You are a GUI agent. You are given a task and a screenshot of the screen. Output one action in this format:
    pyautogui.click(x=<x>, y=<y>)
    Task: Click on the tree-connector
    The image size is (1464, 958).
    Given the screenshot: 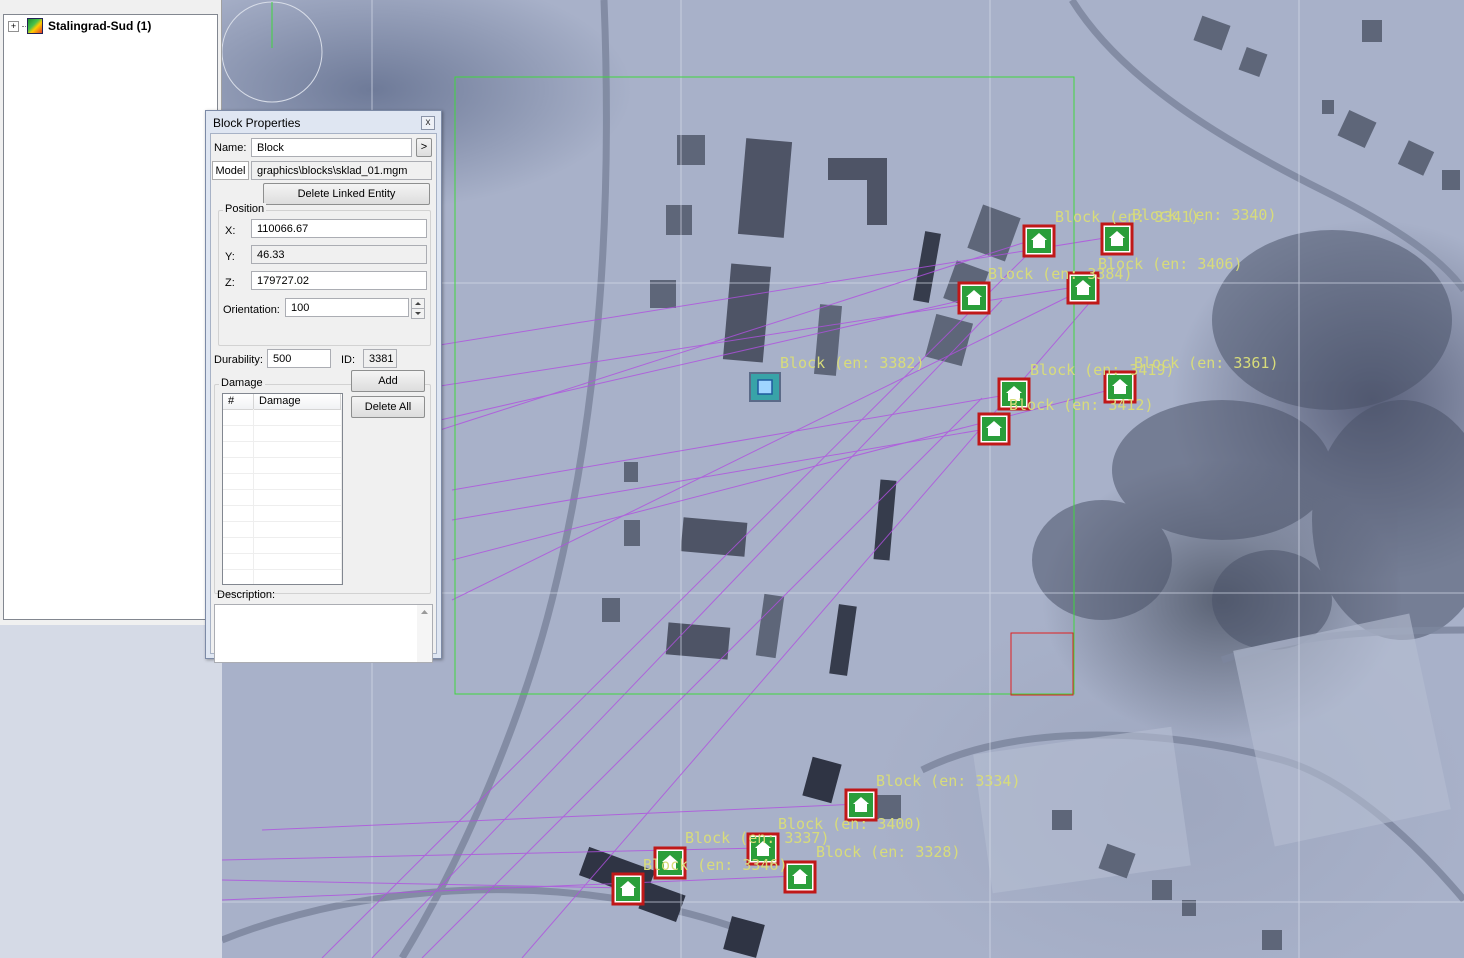 What is the action you would take?
    pyautogui.click(x=24, y=26)
    